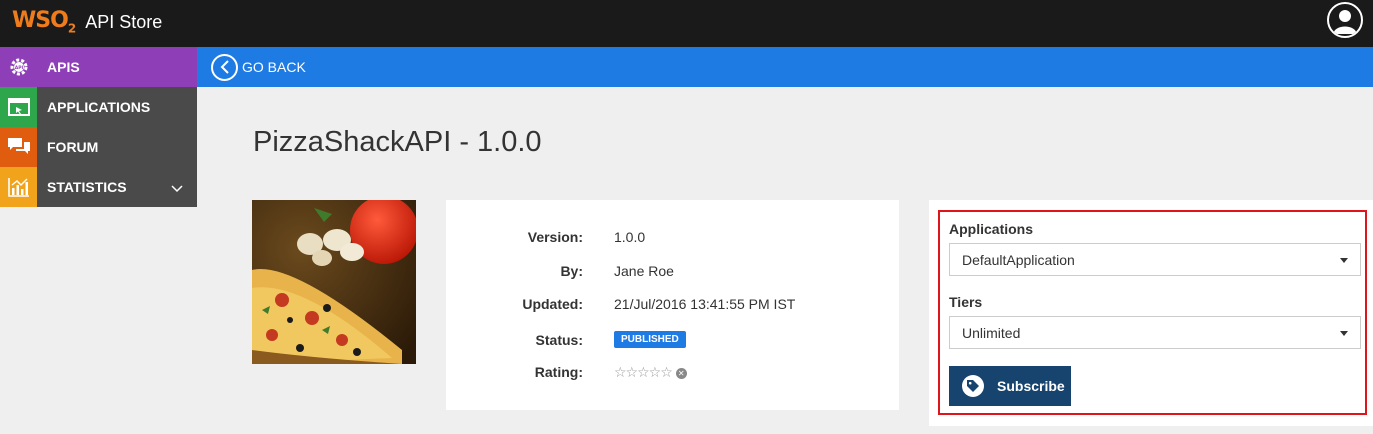 The image size is (1373, 434). What do you see at coordinates (63, 67) in the screenshot?
I see `sidebar-item-label: APIS` at bounding box center [63, 67].